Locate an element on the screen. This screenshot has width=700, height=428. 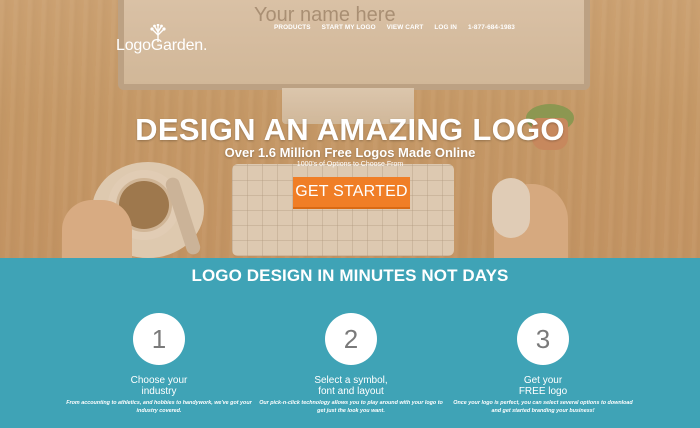
logo-link: LogoGarden. is located at coordinates (166, 38).